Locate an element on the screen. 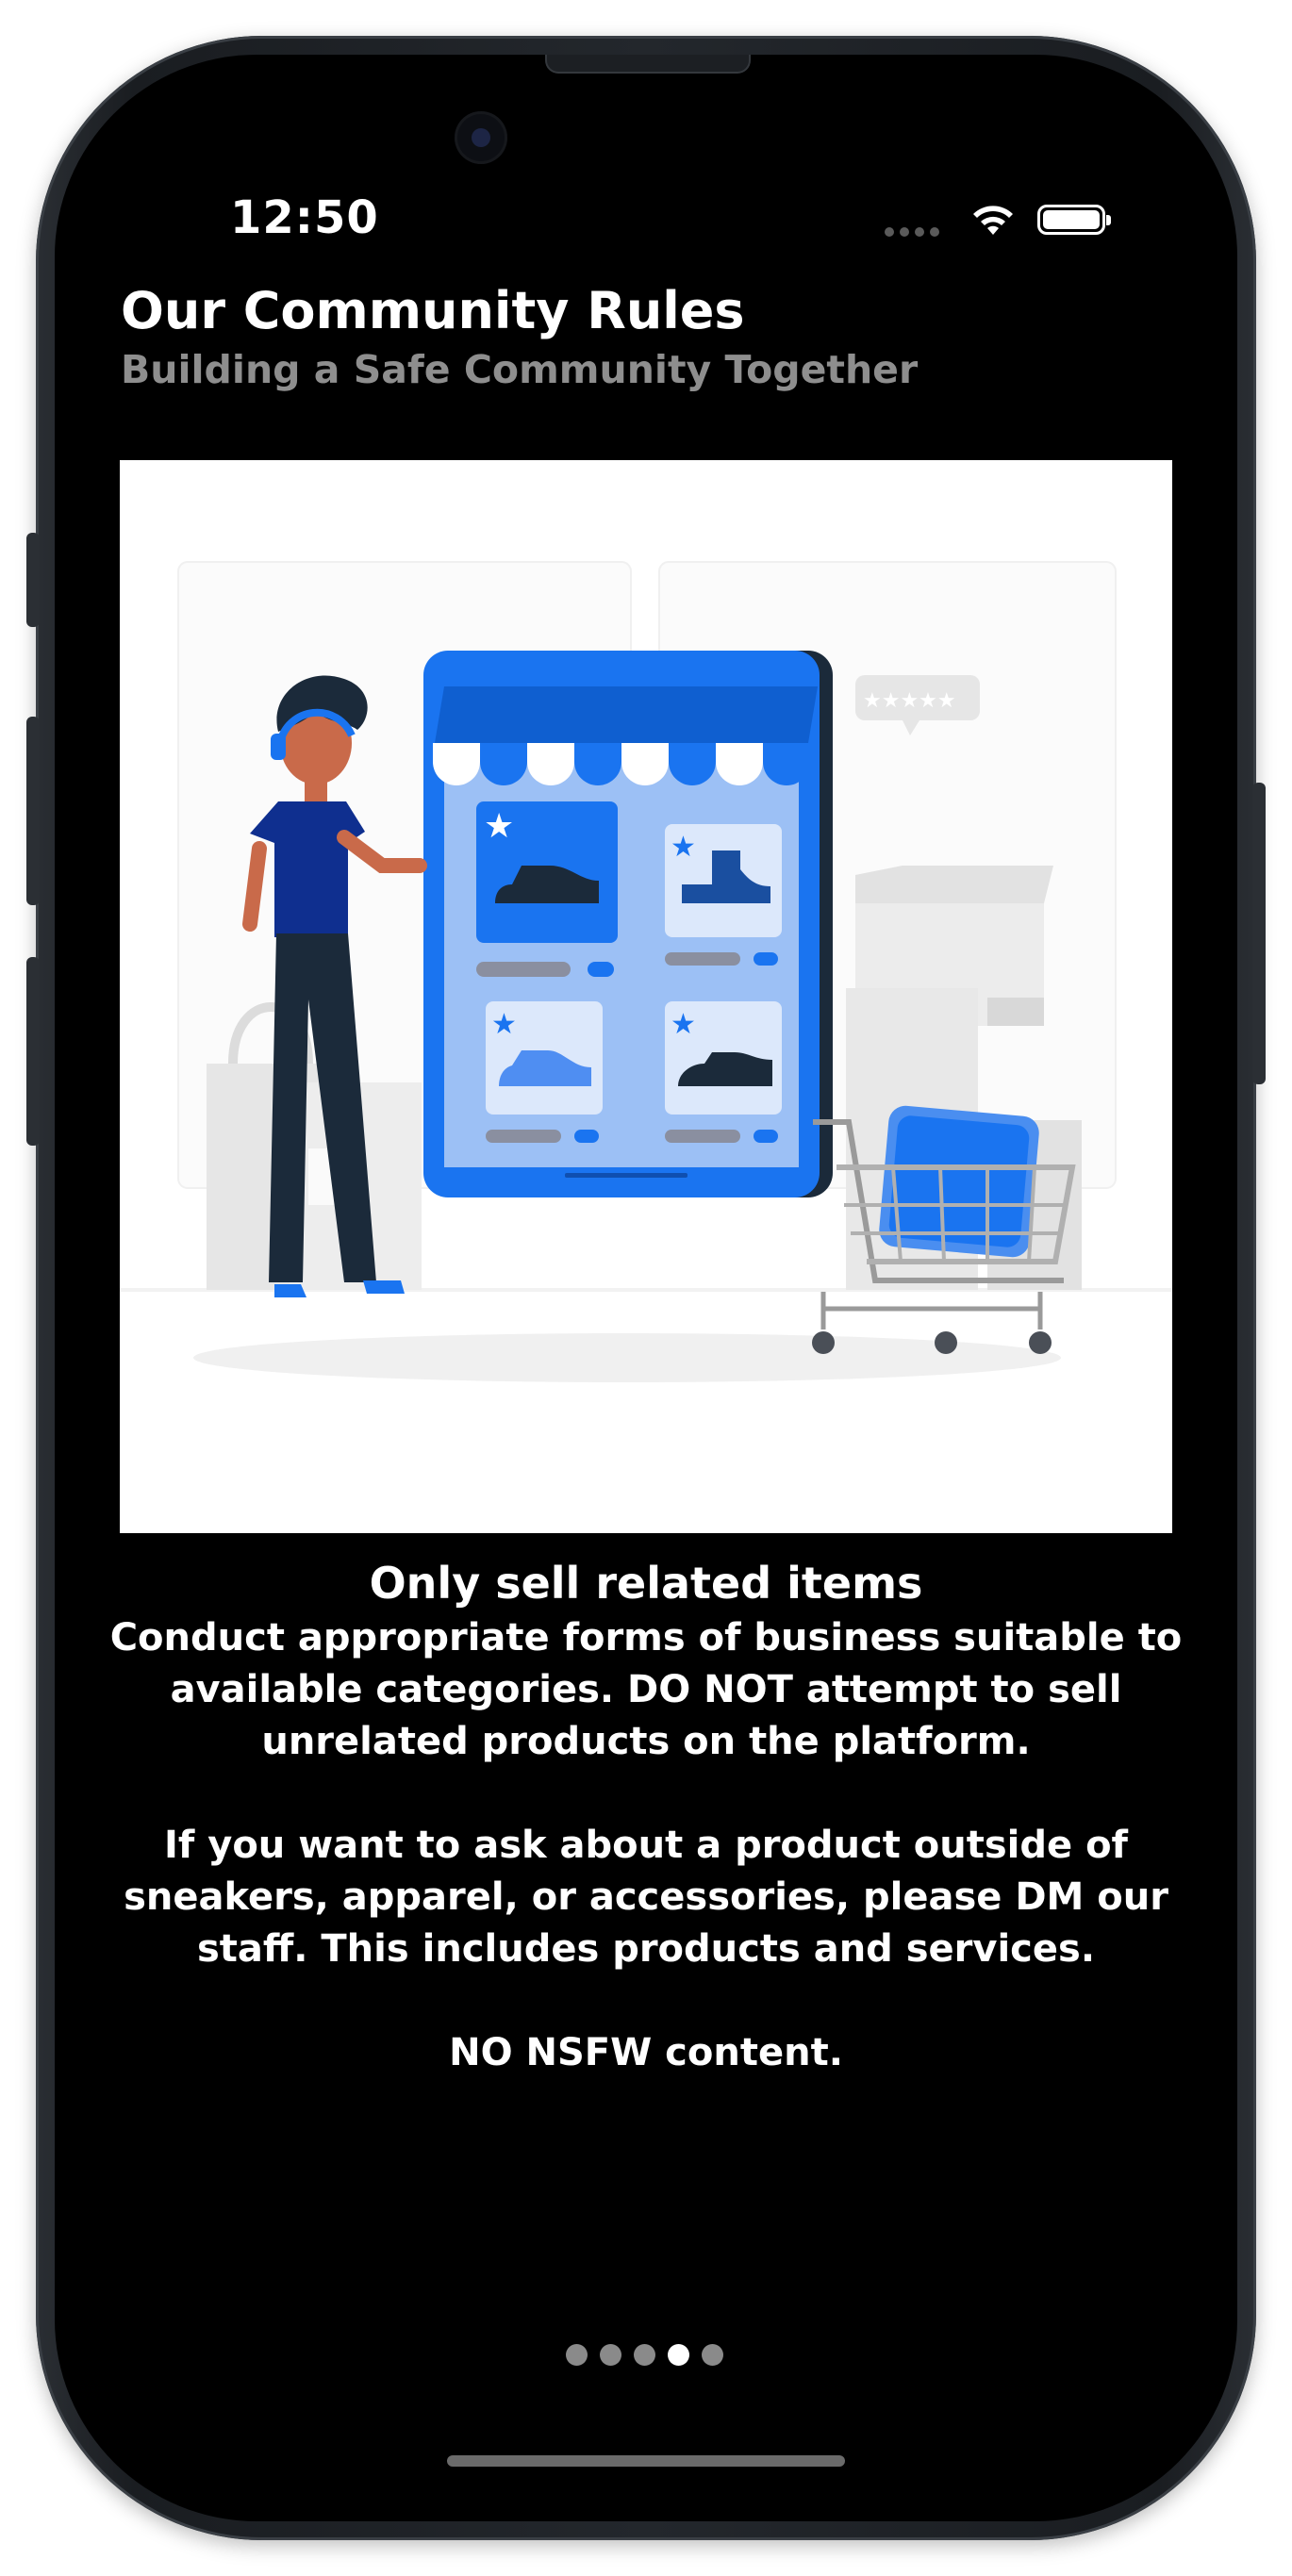  home-indicator is located at coordinates (646, 2461).